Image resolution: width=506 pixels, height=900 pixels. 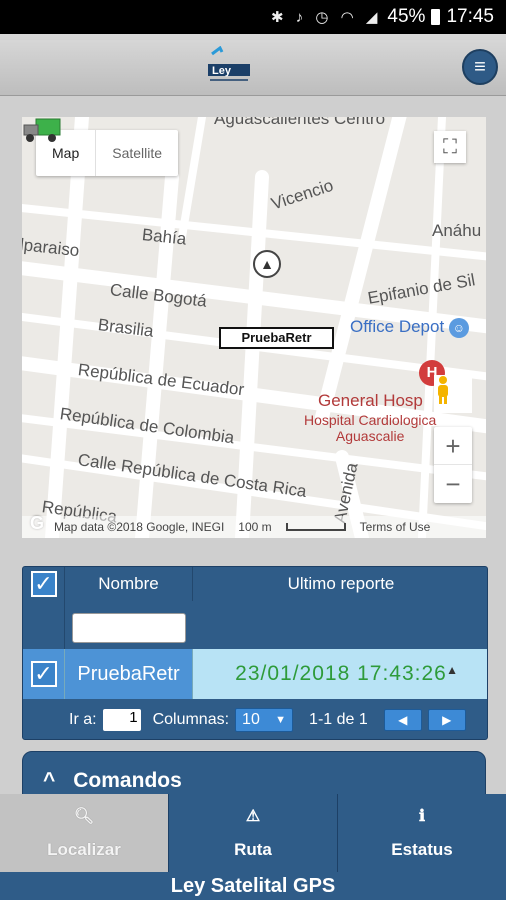 What do you see at coordinates (453, 446) in the screenshot?
I see `zoom-in-button: +` at bounding box center [453, 446].